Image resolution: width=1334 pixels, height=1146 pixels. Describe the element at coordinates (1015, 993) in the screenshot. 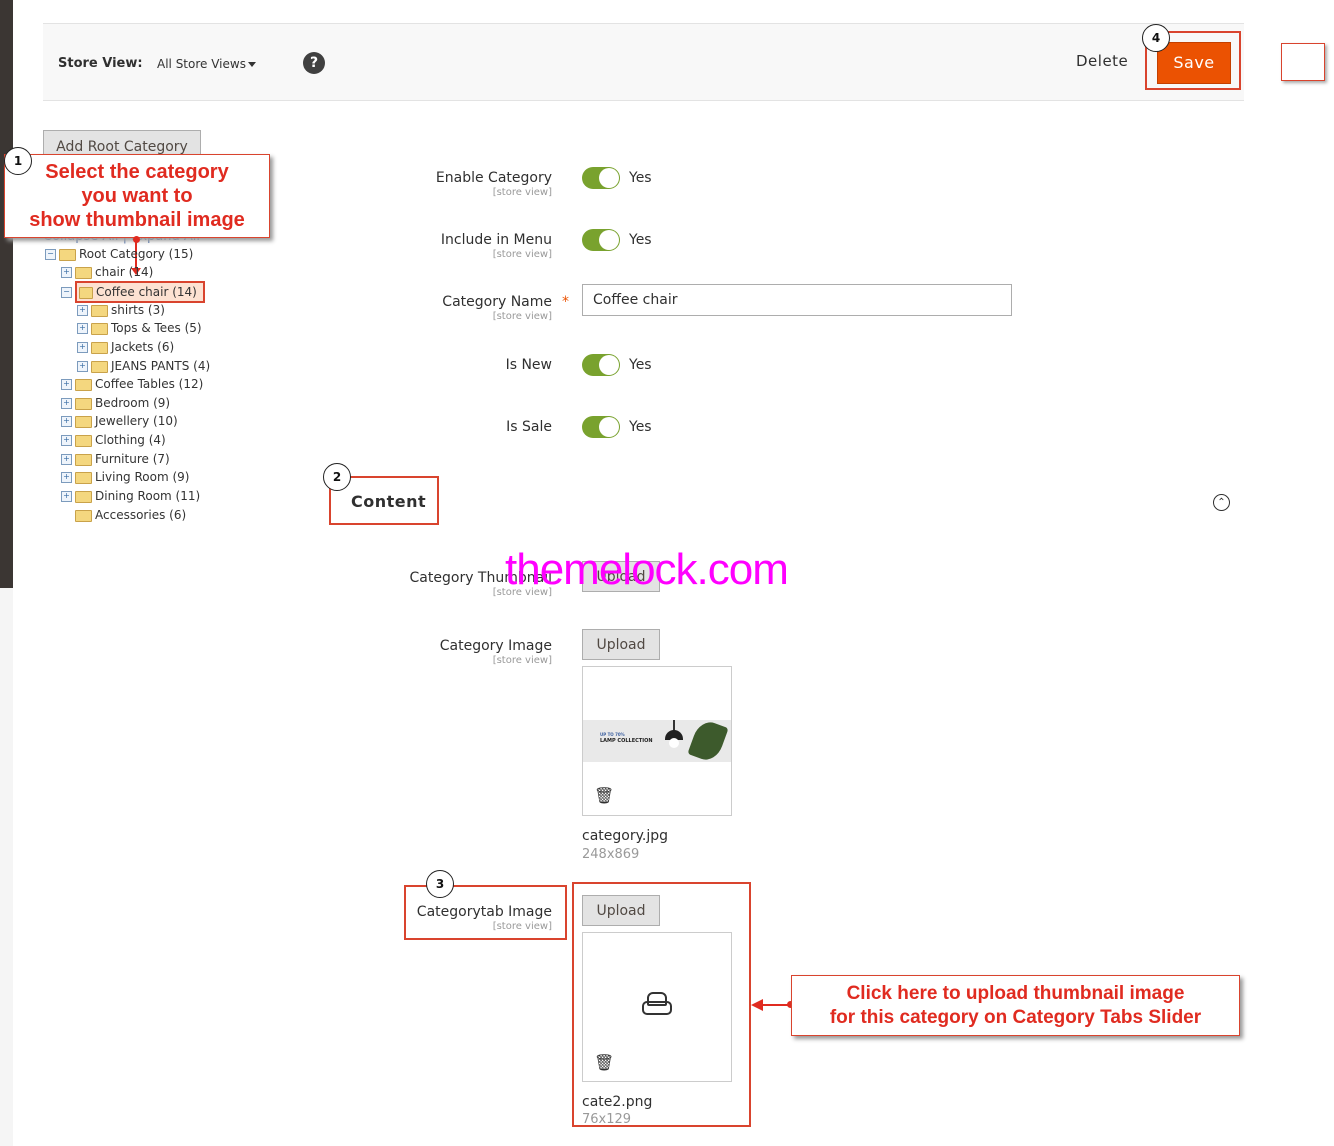

I see `callout2-line1: Click here to upload thumbnail image` at that location.